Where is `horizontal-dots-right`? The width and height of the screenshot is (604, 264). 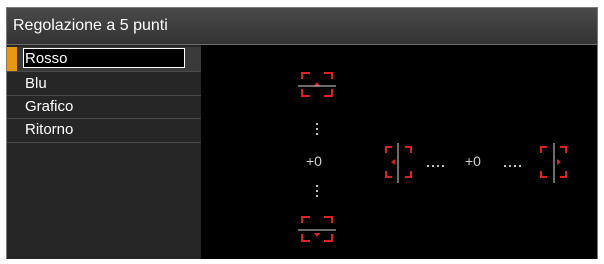 horizontal-dots-right is located at coordinates (514, 166).